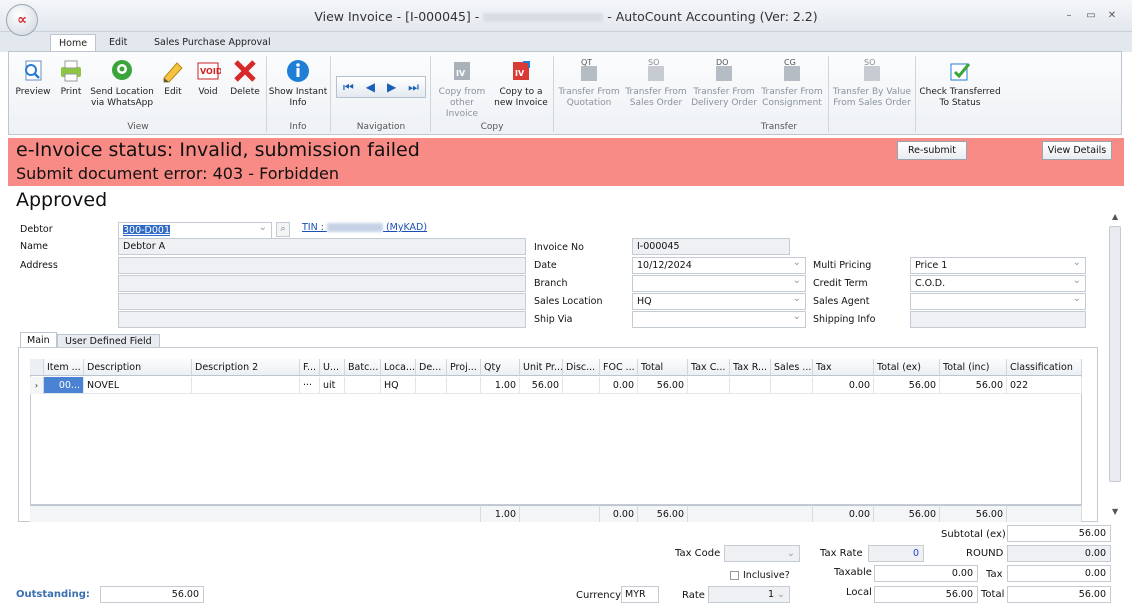 Image resolution: width=1132 pixels, height=615 pixels. Describe the element at coordinates (907, 385) in the screenshot. I see `cell-total-ex: 56.00` at that location.